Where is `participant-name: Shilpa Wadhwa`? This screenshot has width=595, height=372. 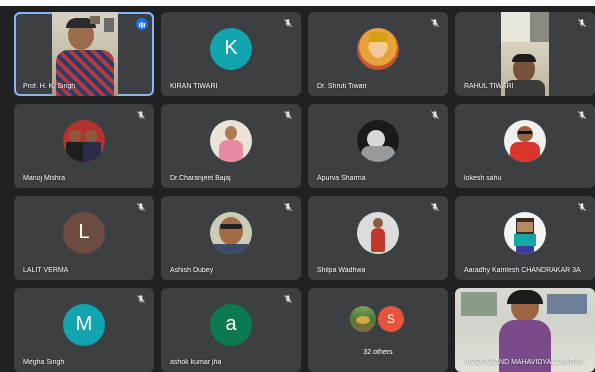
participant-name: Shilpa Wadhwa is located at coordinates (341, 270).